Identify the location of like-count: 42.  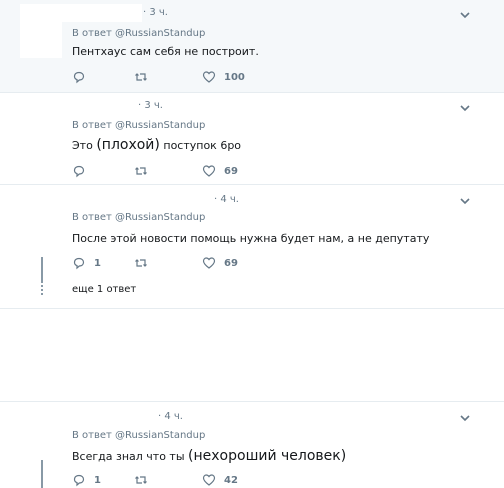
(231, 480).